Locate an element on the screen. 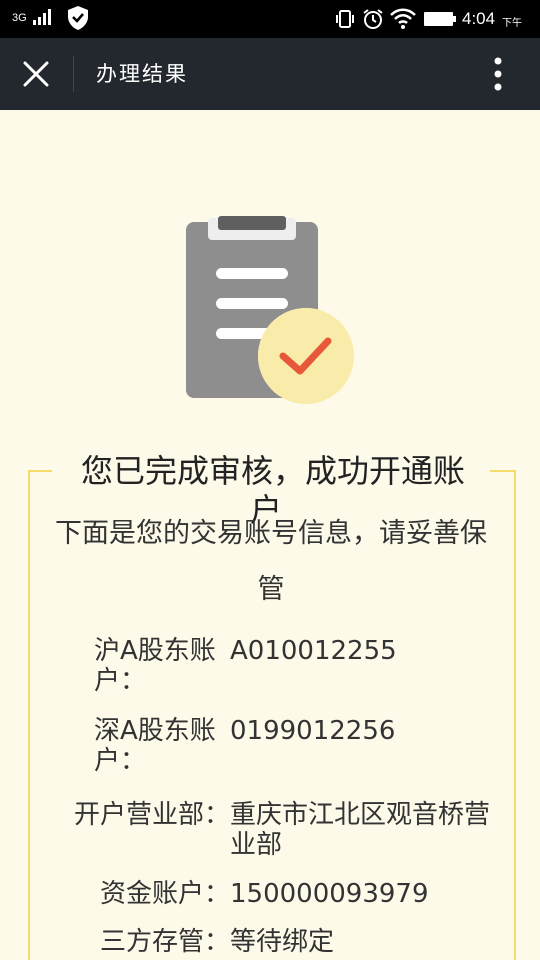  info-row-sz-account: 深A股东账户： 0199012256 is located at coordinates (270, 748).